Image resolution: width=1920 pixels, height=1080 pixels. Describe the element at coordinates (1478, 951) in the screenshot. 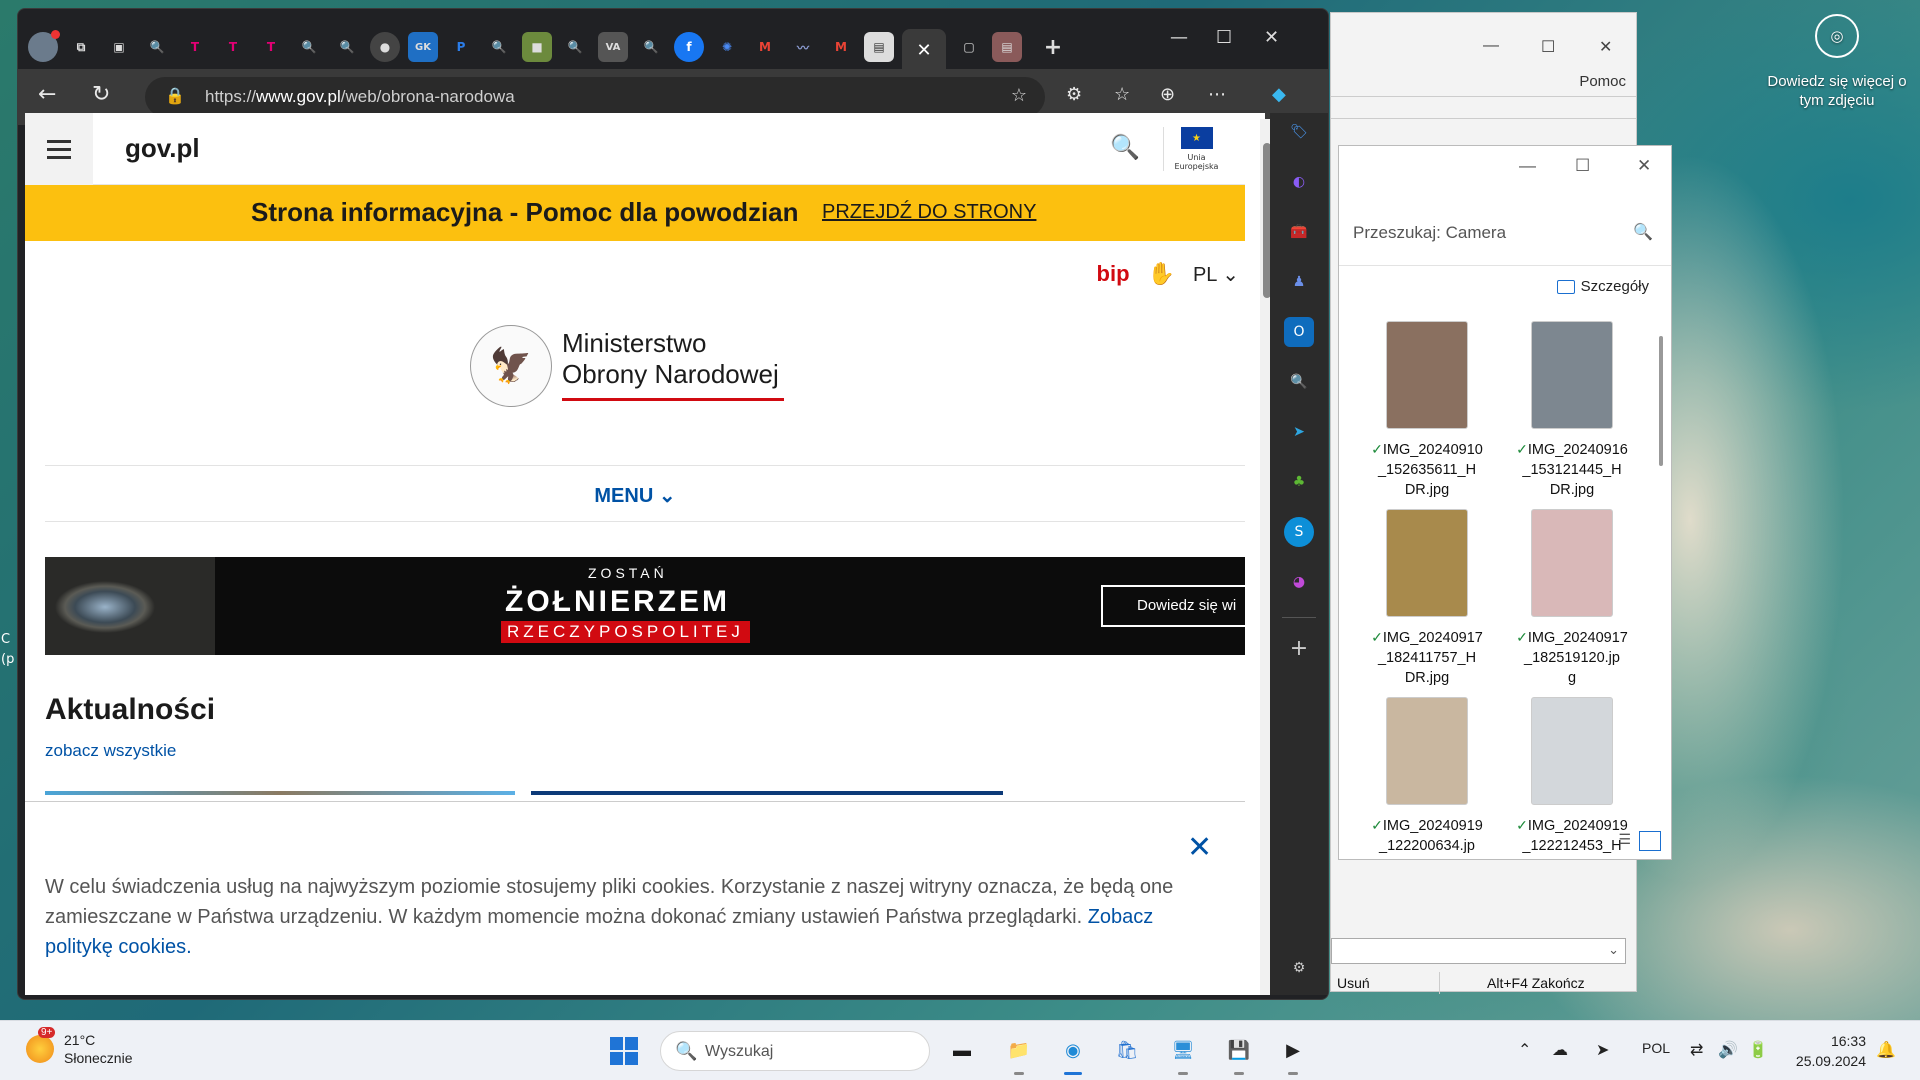

I see `dropdown: ⌄` at that location.